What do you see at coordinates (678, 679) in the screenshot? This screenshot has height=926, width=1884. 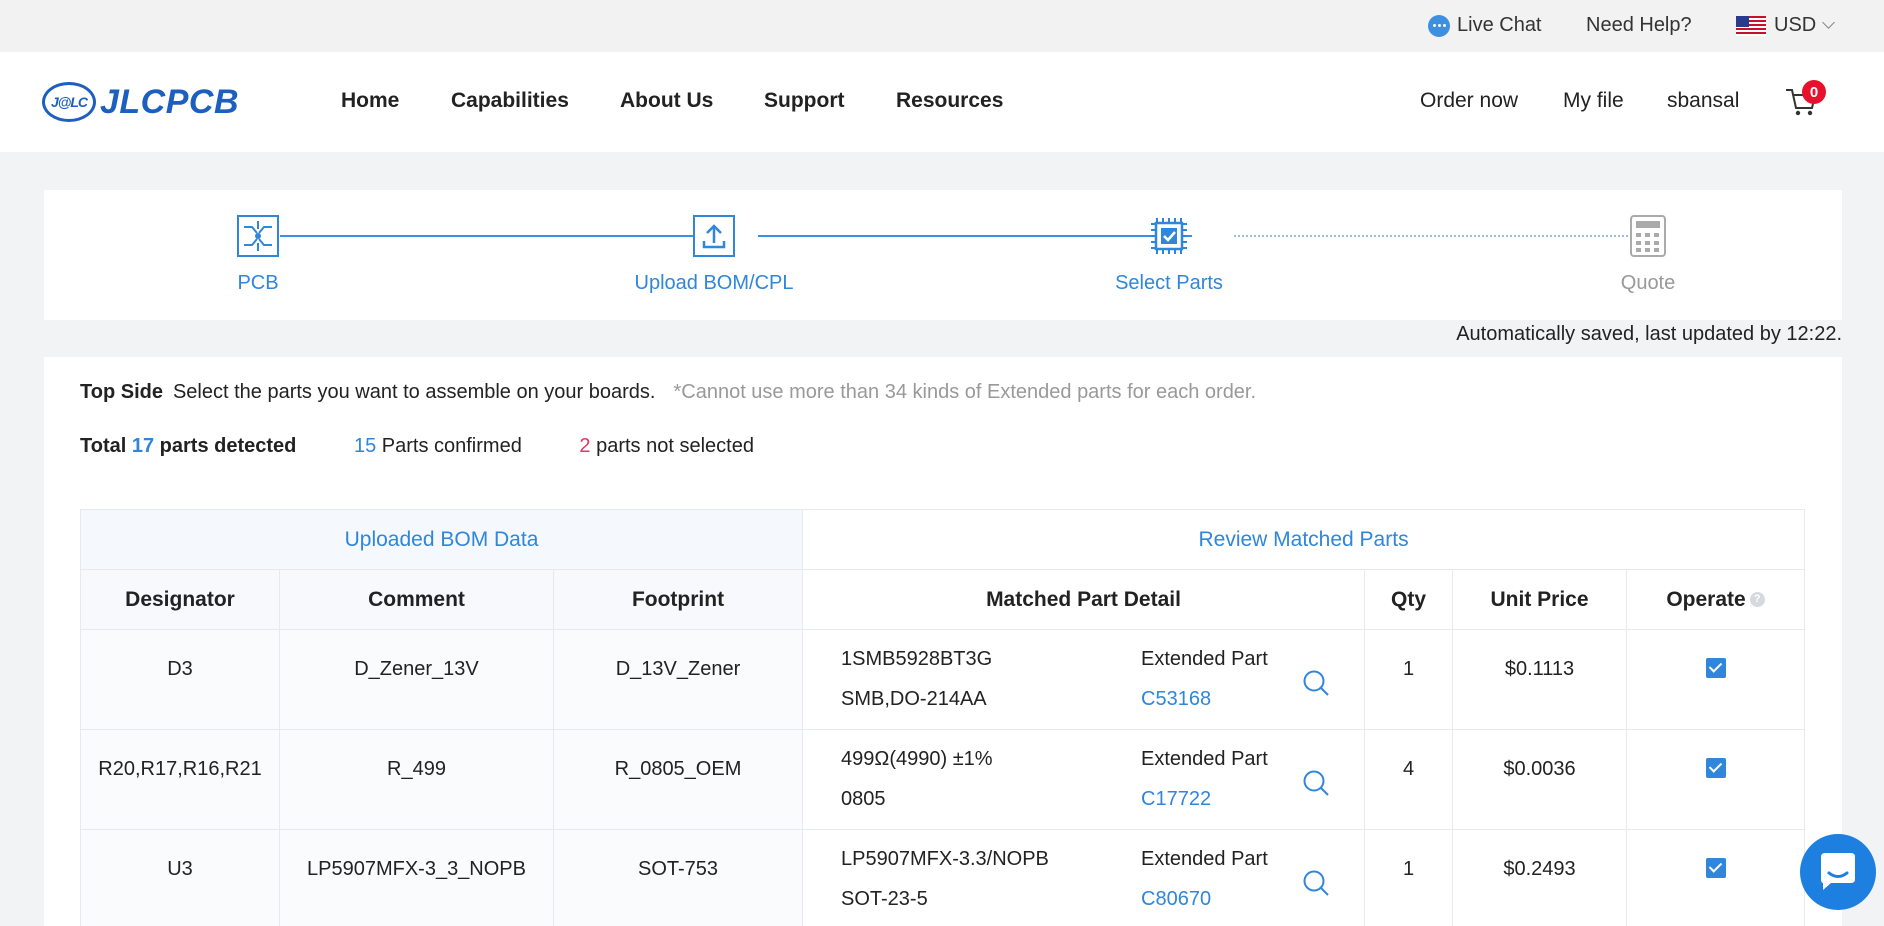 I see `footprint-cell: D_13V_Zener` at bounding box center [678, 679].